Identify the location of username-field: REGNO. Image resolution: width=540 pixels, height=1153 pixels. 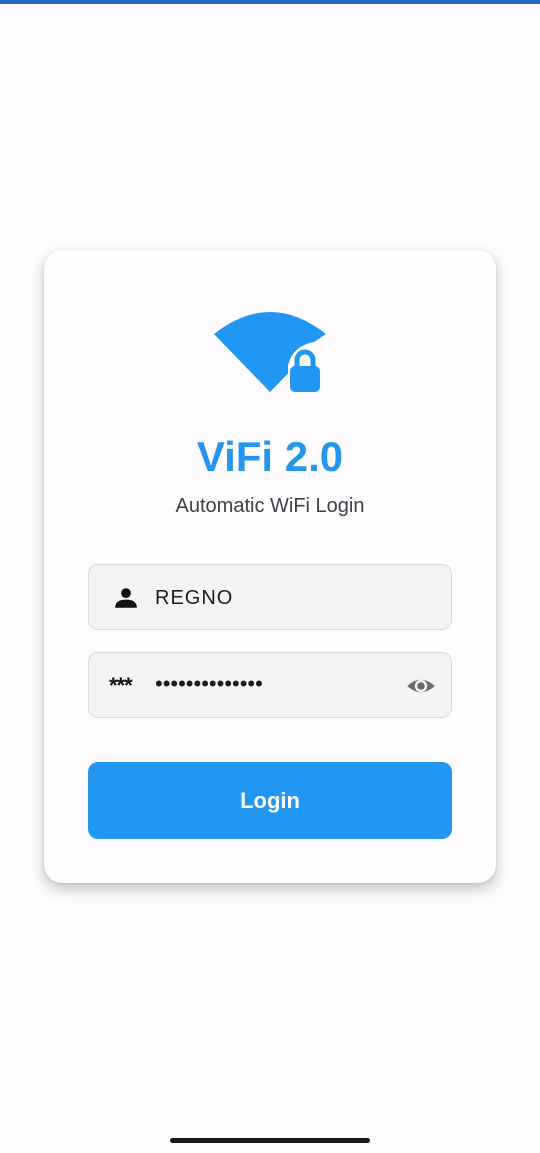
(270, 597).